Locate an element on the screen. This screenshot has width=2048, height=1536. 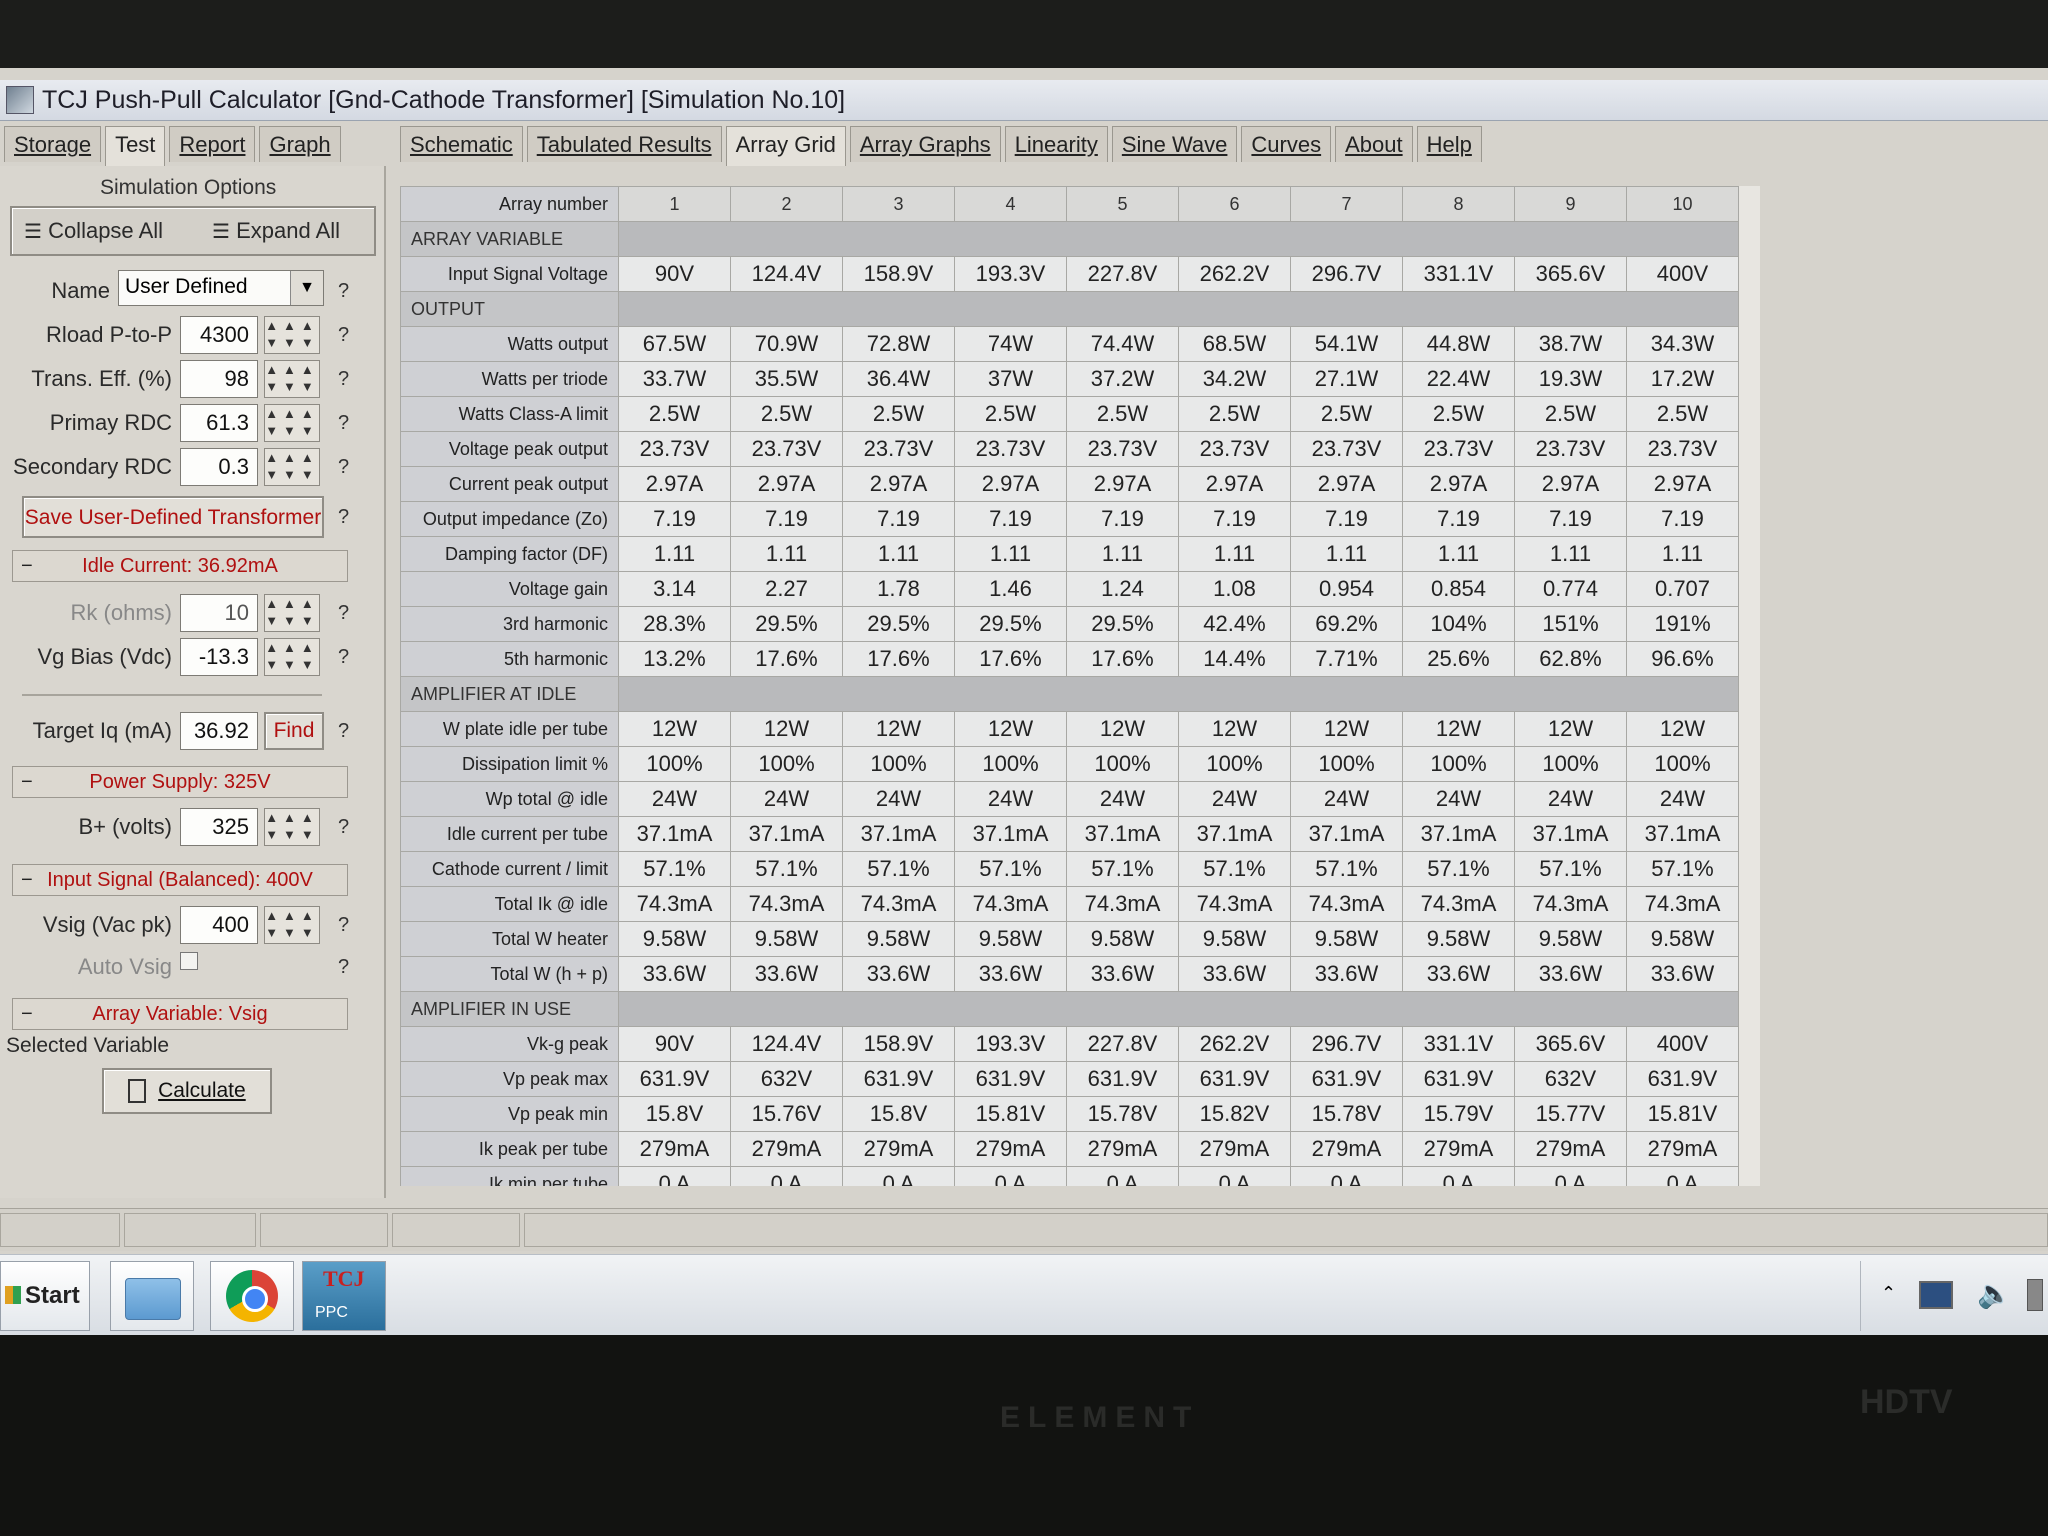
grid-cell: 17.6% is located at coordinates (898, 659).